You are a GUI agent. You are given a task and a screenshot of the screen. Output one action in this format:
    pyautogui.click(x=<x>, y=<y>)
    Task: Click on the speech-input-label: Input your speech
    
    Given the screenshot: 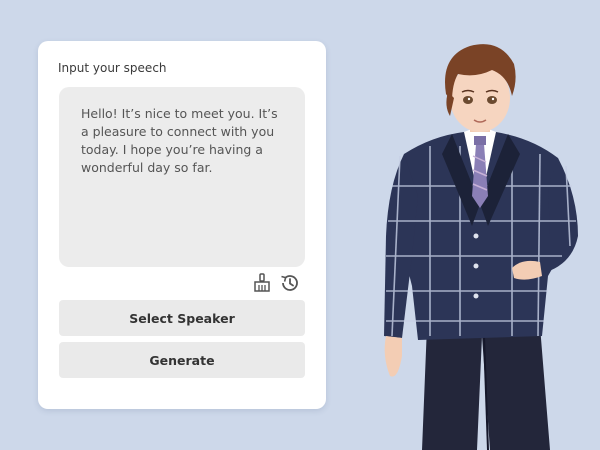 What is the action you would take?
    pyautogui.click(x=112, y=68)
    